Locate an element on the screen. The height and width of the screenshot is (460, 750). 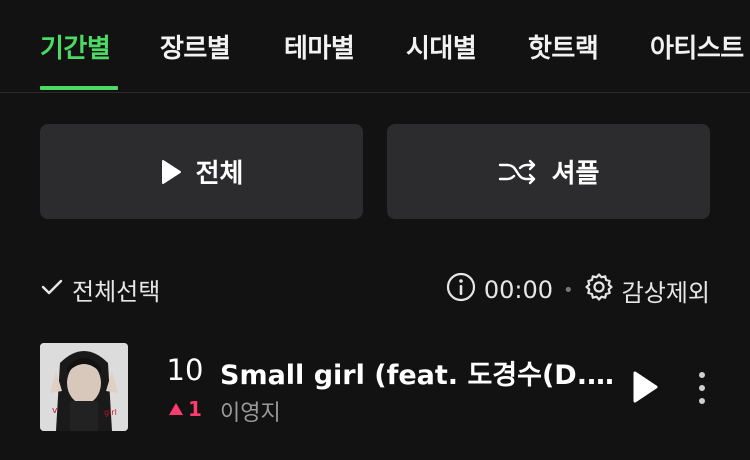
shuffle-button: 셔플 is located at coordinates (548, 171).